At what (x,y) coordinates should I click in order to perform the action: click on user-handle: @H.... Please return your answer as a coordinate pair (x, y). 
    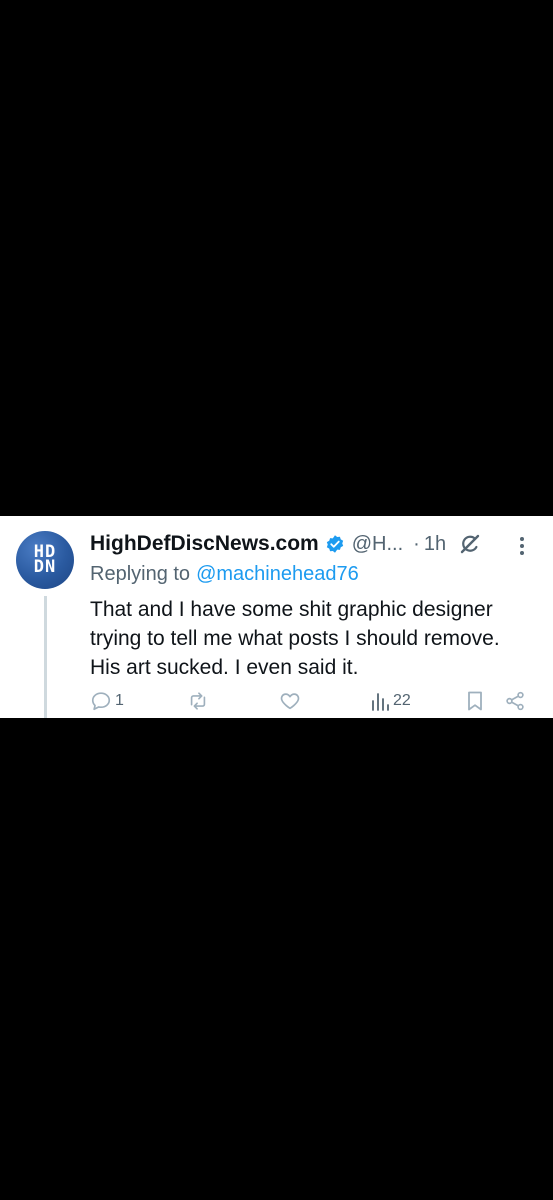
    Looking at the image, I should click on (377, 544).